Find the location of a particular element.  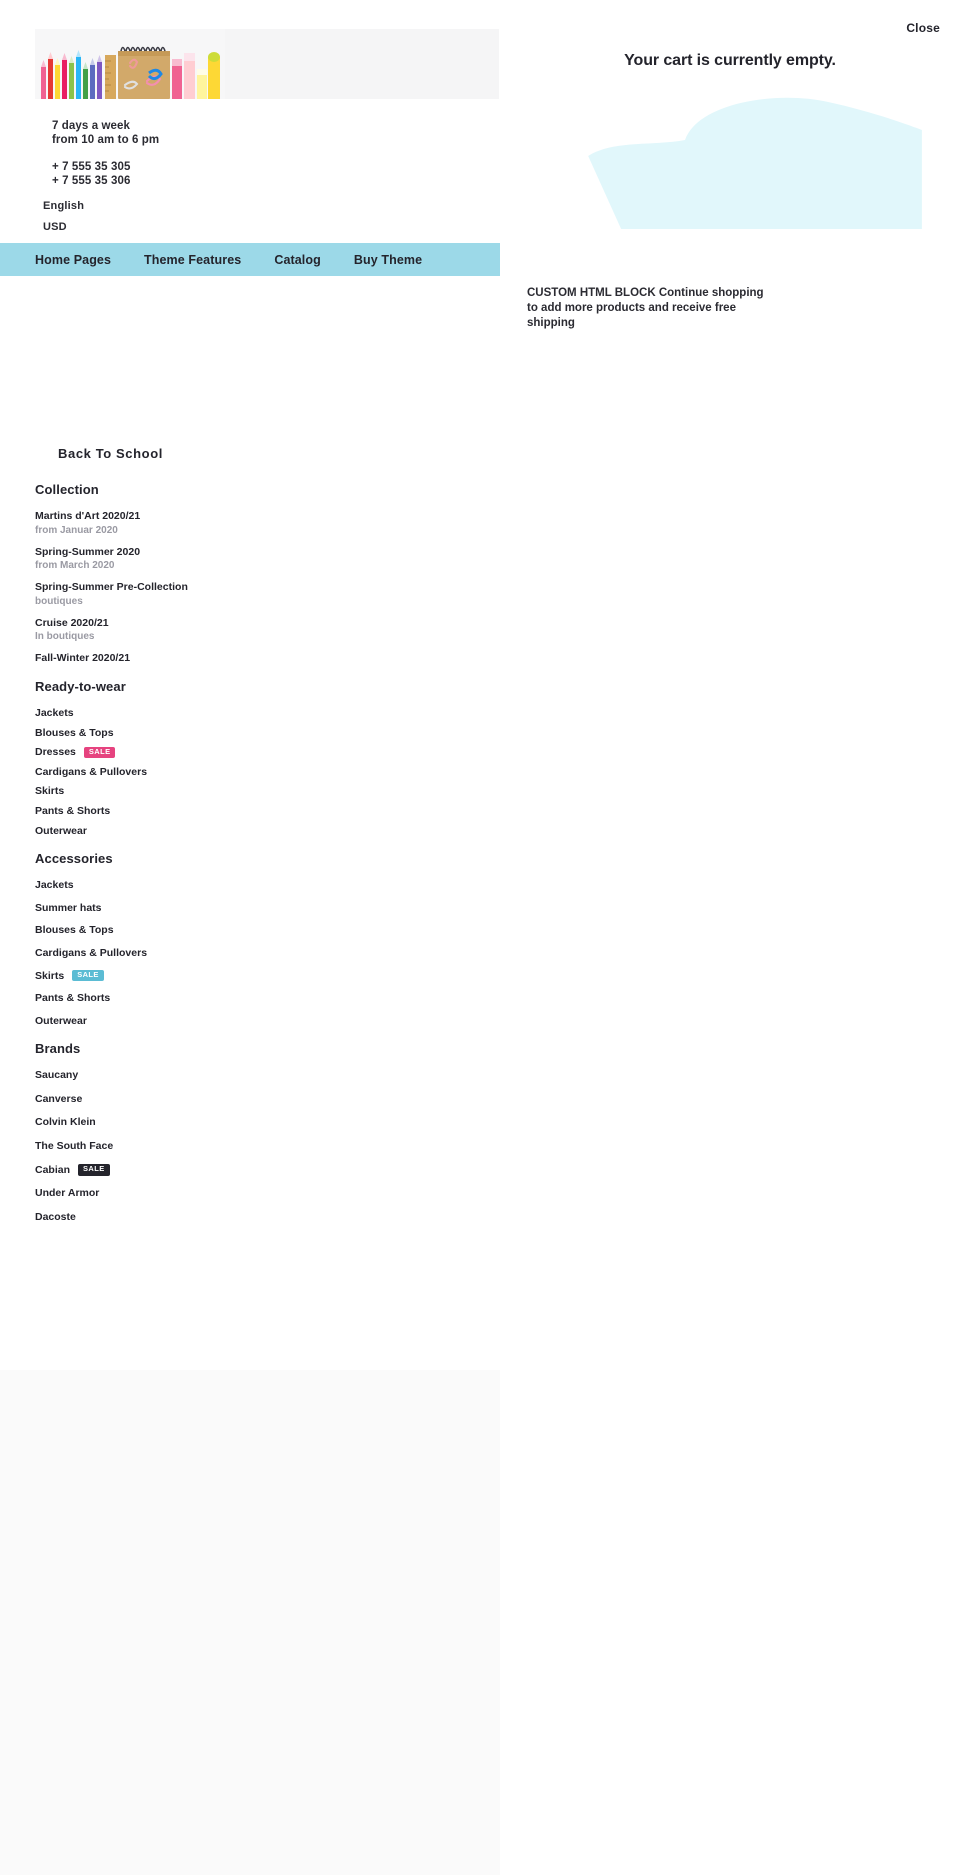

empty-cart-illustration-icon is located at coordinates (755, 163).